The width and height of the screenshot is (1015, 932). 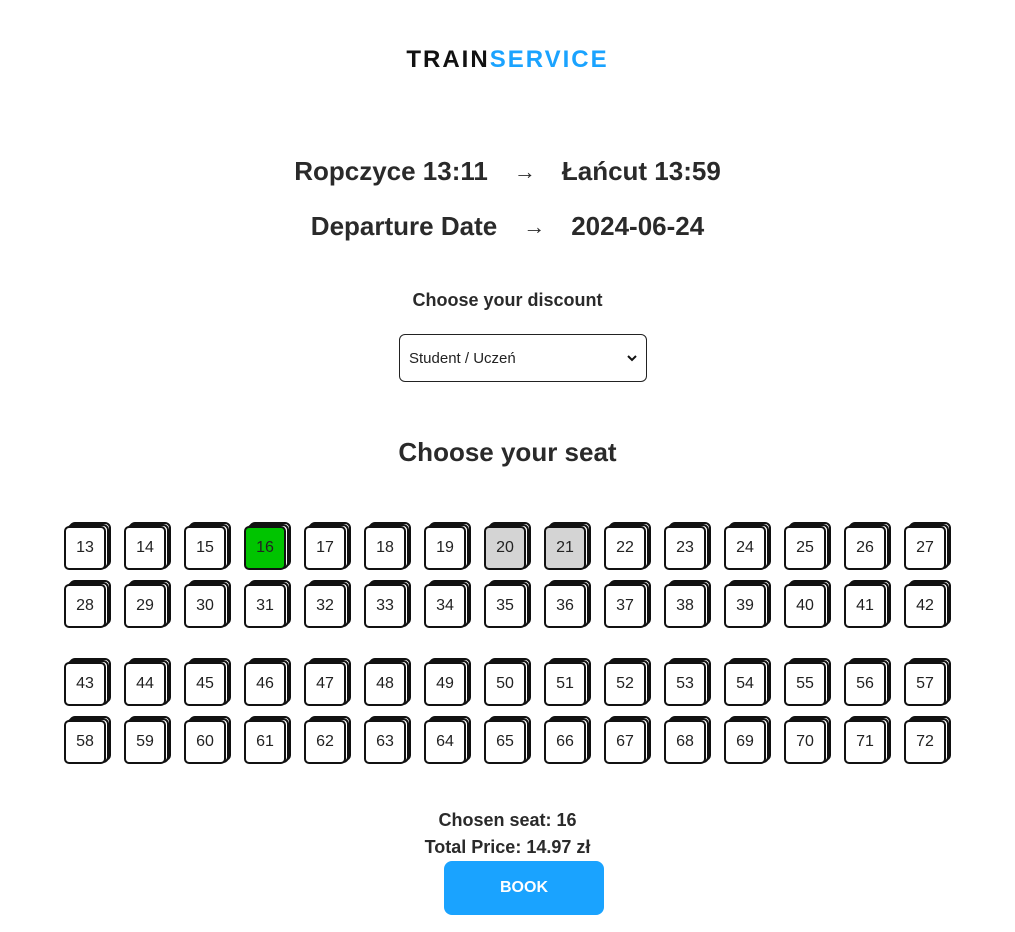 I want to click on seat-65: 65, so click(x=509, y=741).